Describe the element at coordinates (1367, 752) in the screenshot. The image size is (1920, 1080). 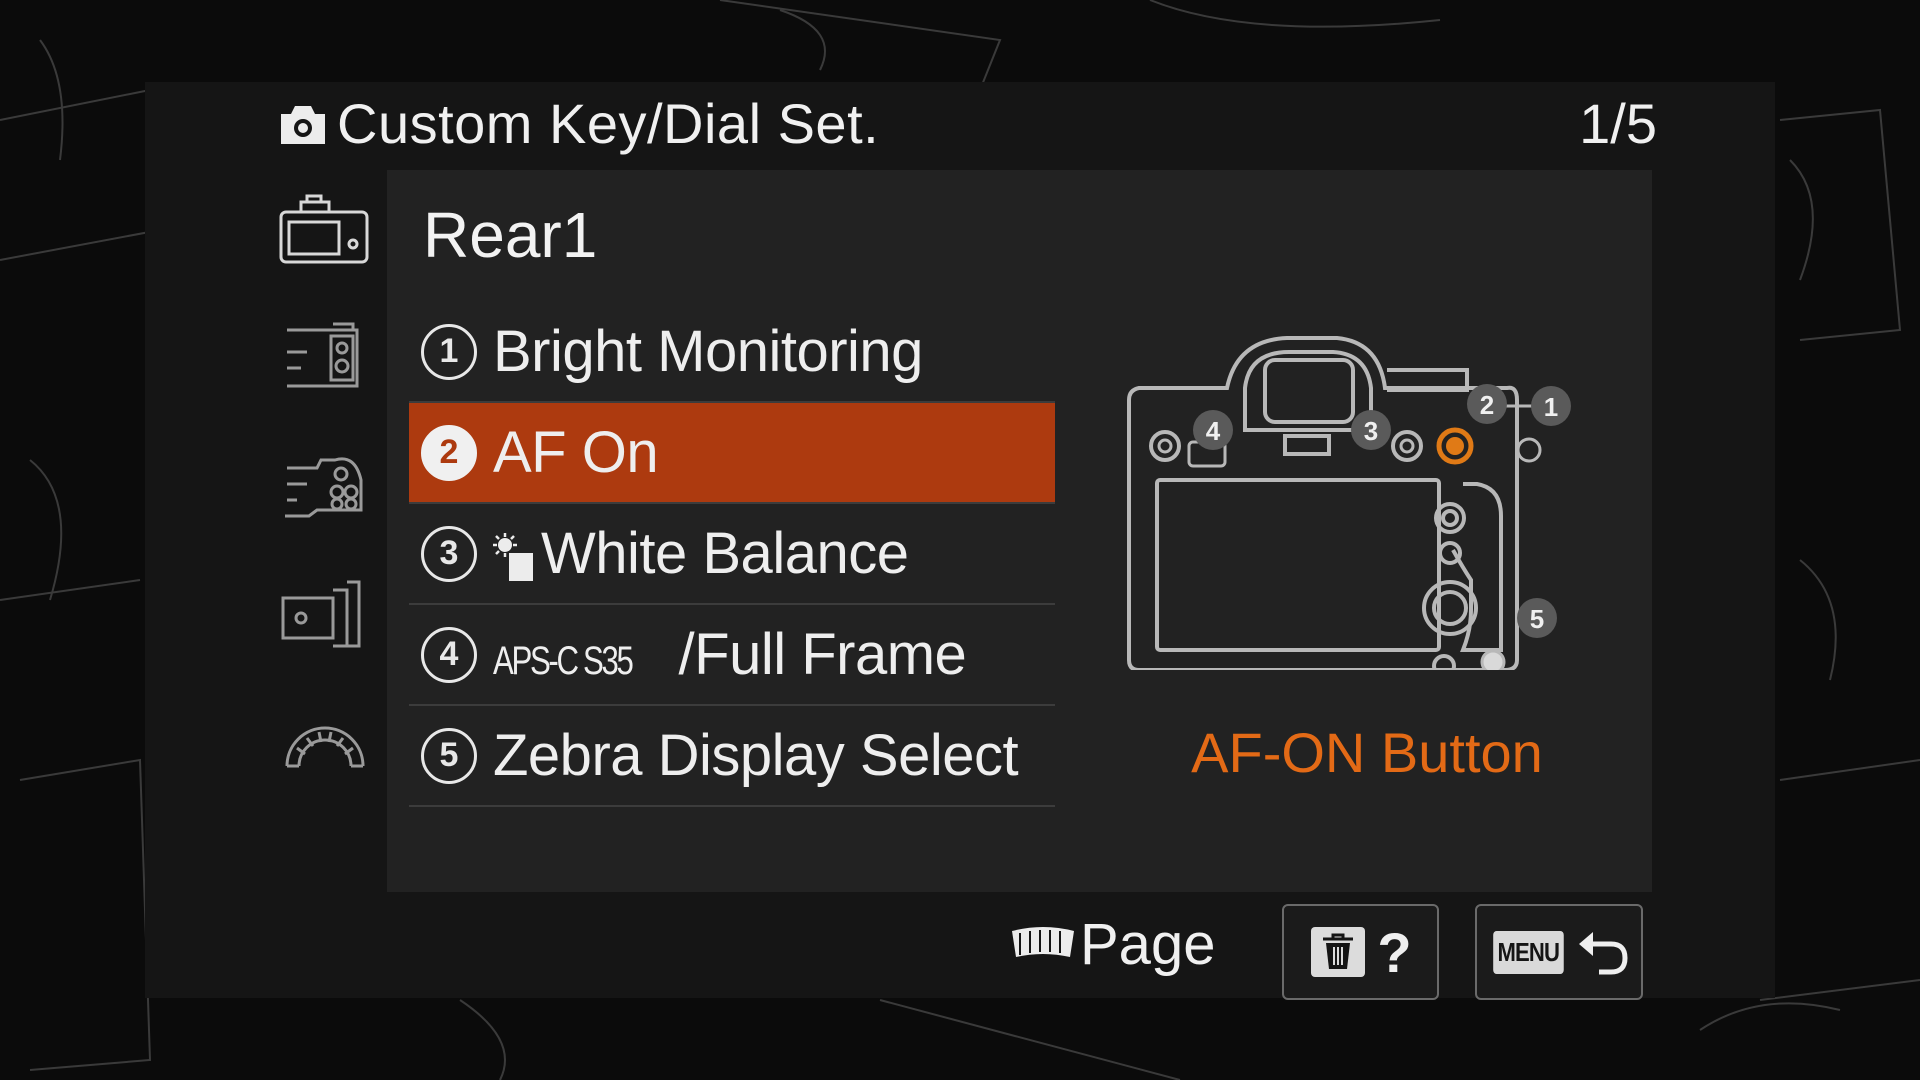
I see `selected-button-name: AF-ON Button` at that location.